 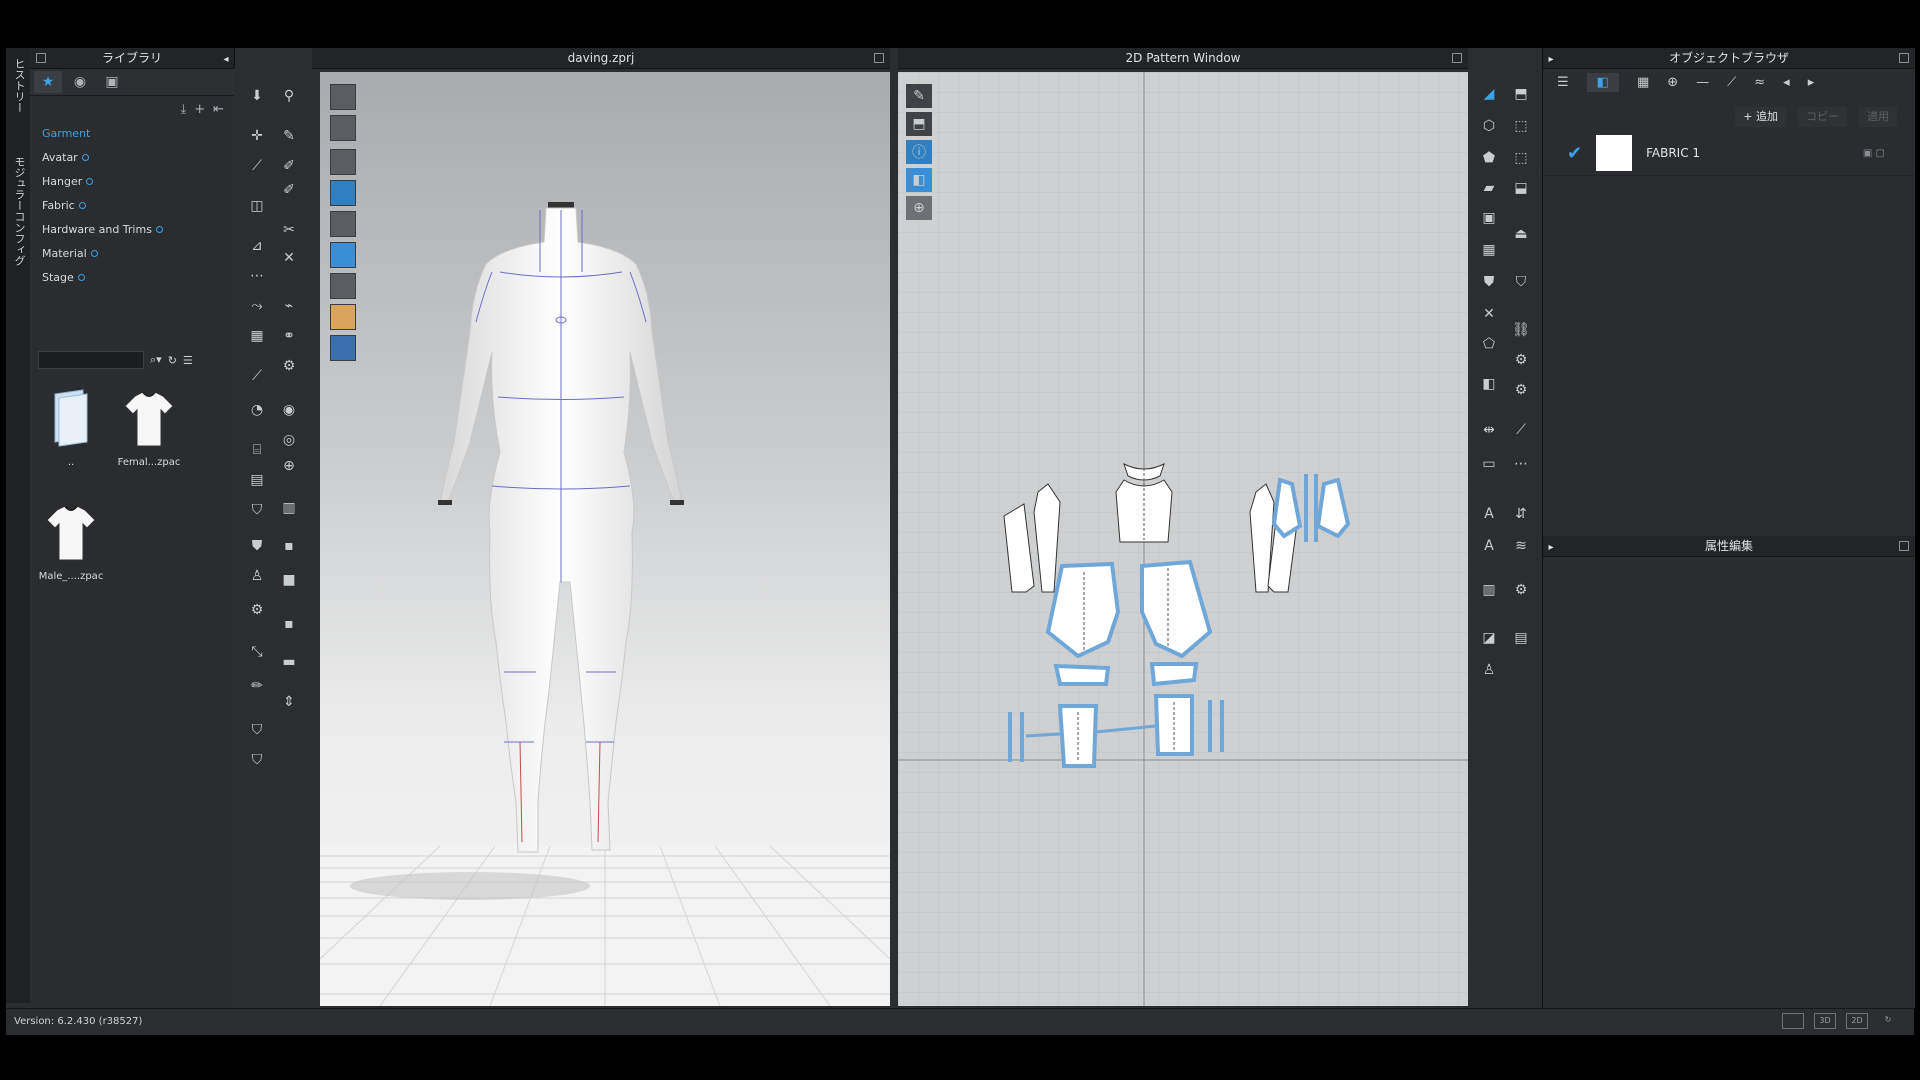 I want to click on topstitch-tab-icon: —, so click(x=1702, y=82).